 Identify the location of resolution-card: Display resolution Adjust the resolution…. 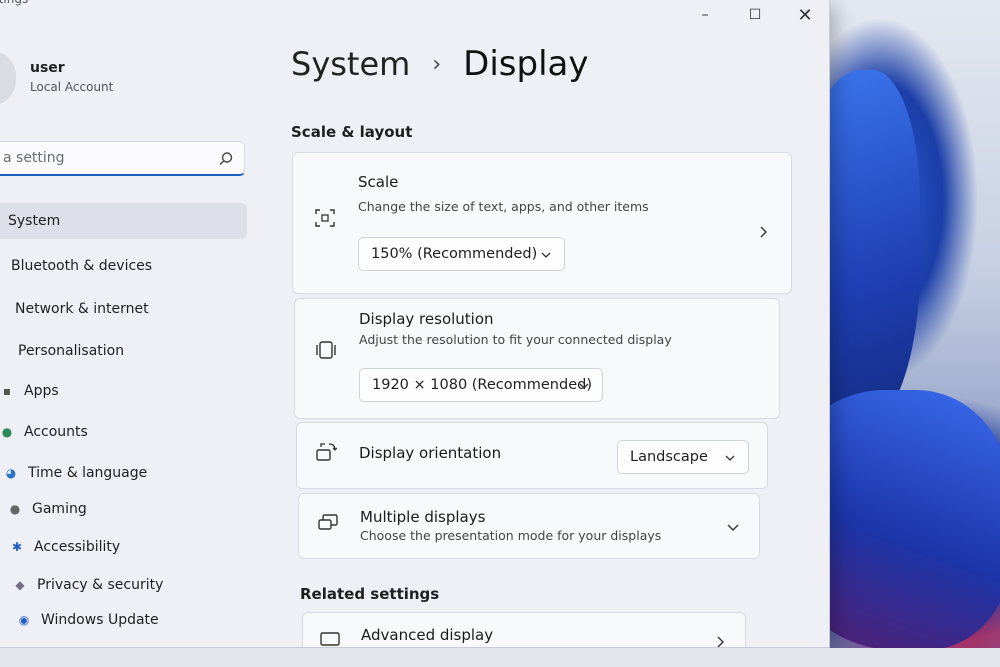
(537, 358).